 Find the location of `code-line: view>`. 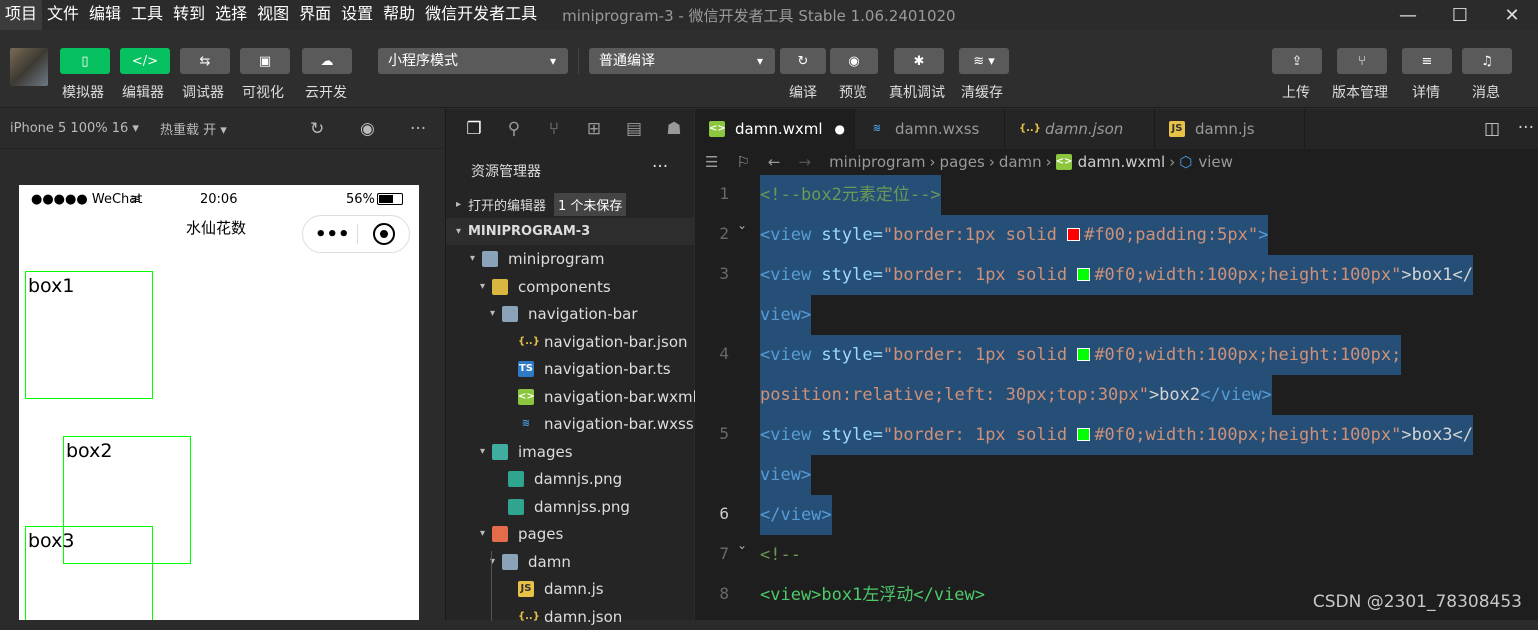

code-line: view> is located at coordinates (786, 475).